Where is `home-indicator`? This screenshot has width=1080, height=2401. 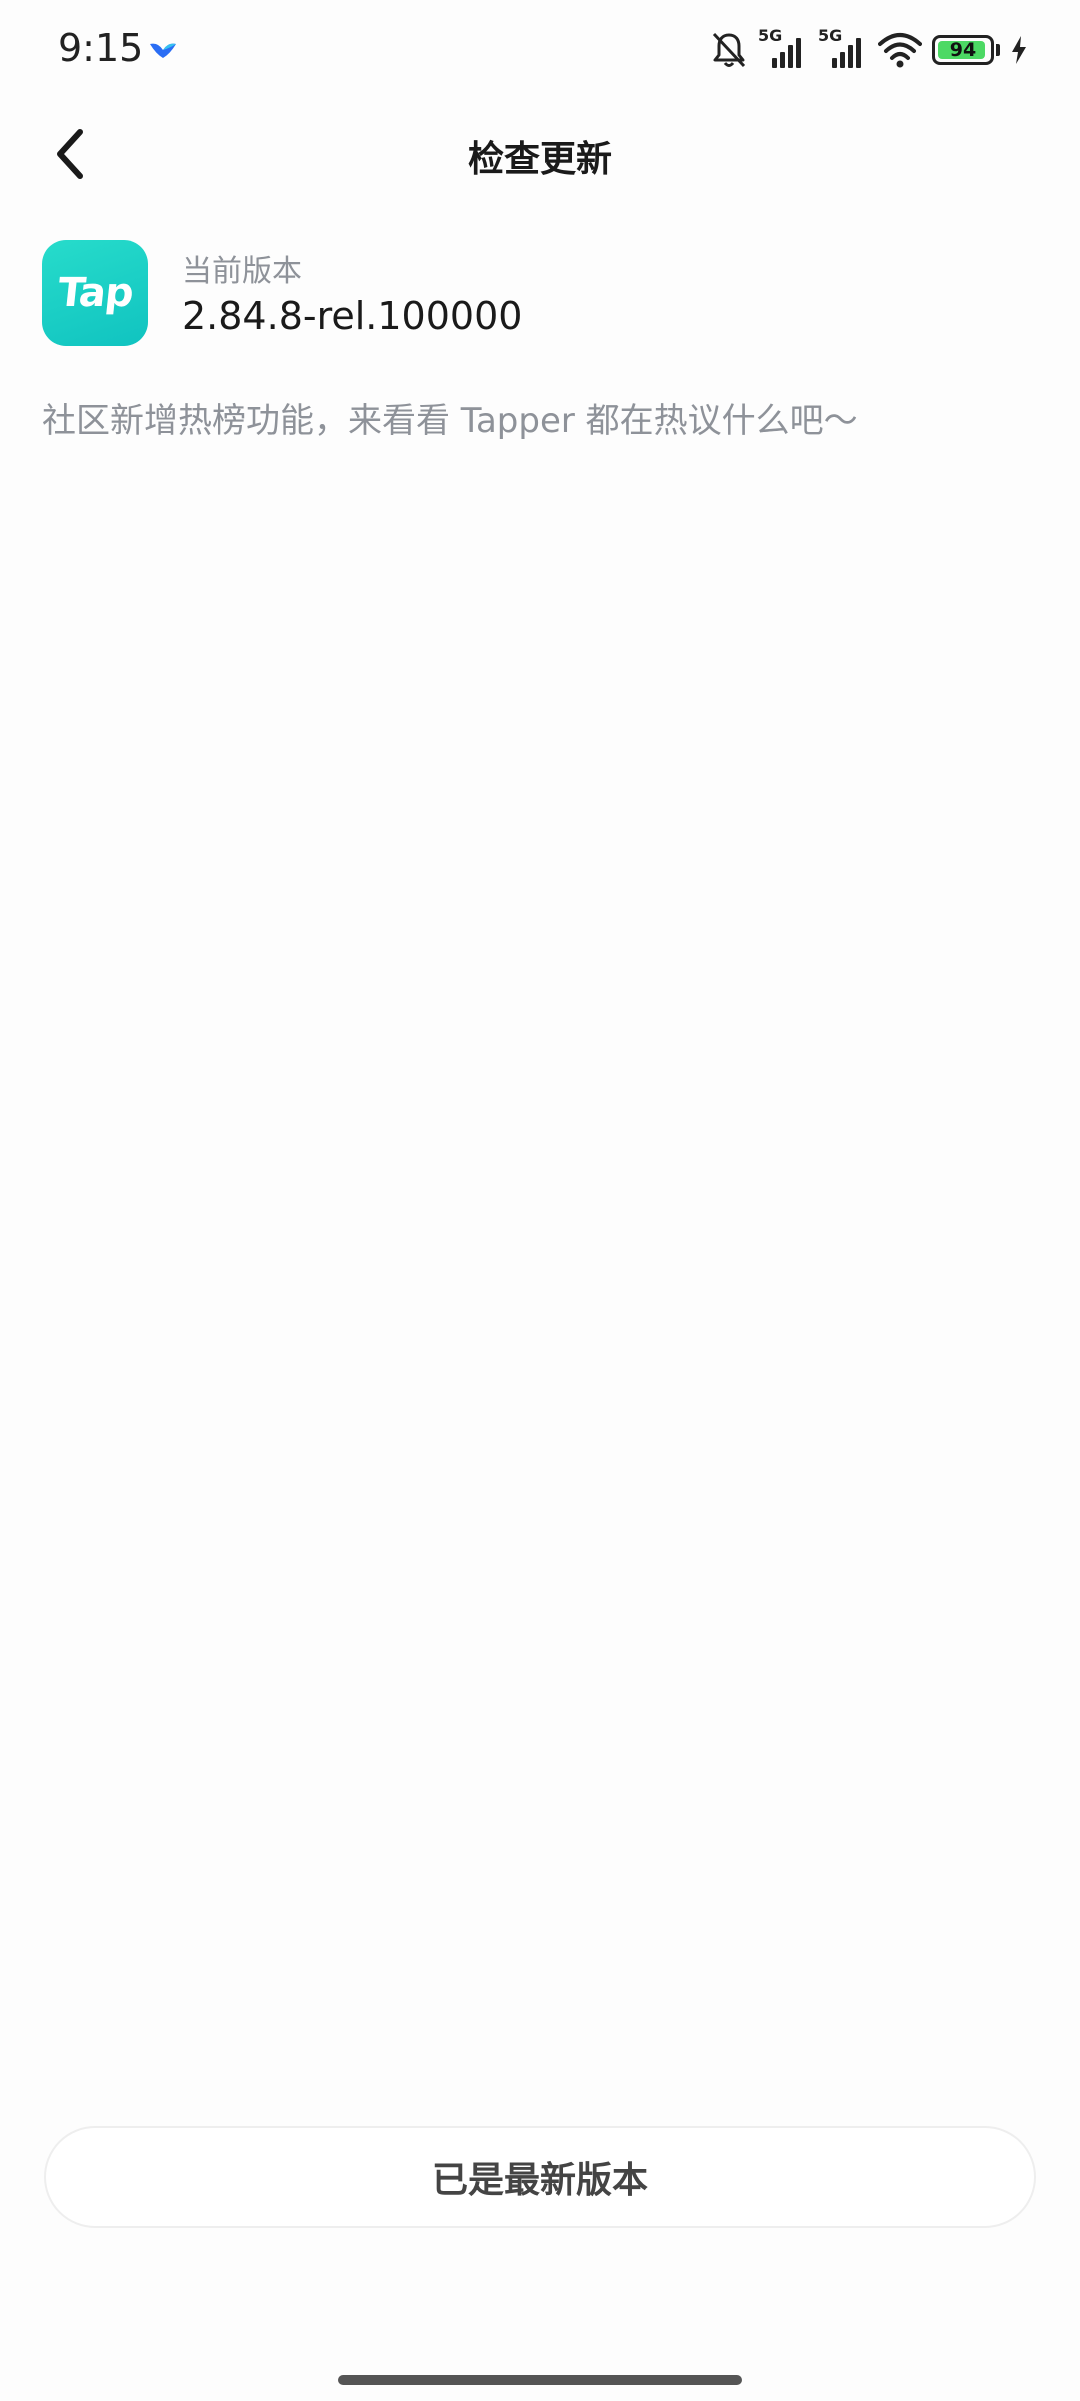 home-indicator is located at coordinates (540, 2380).